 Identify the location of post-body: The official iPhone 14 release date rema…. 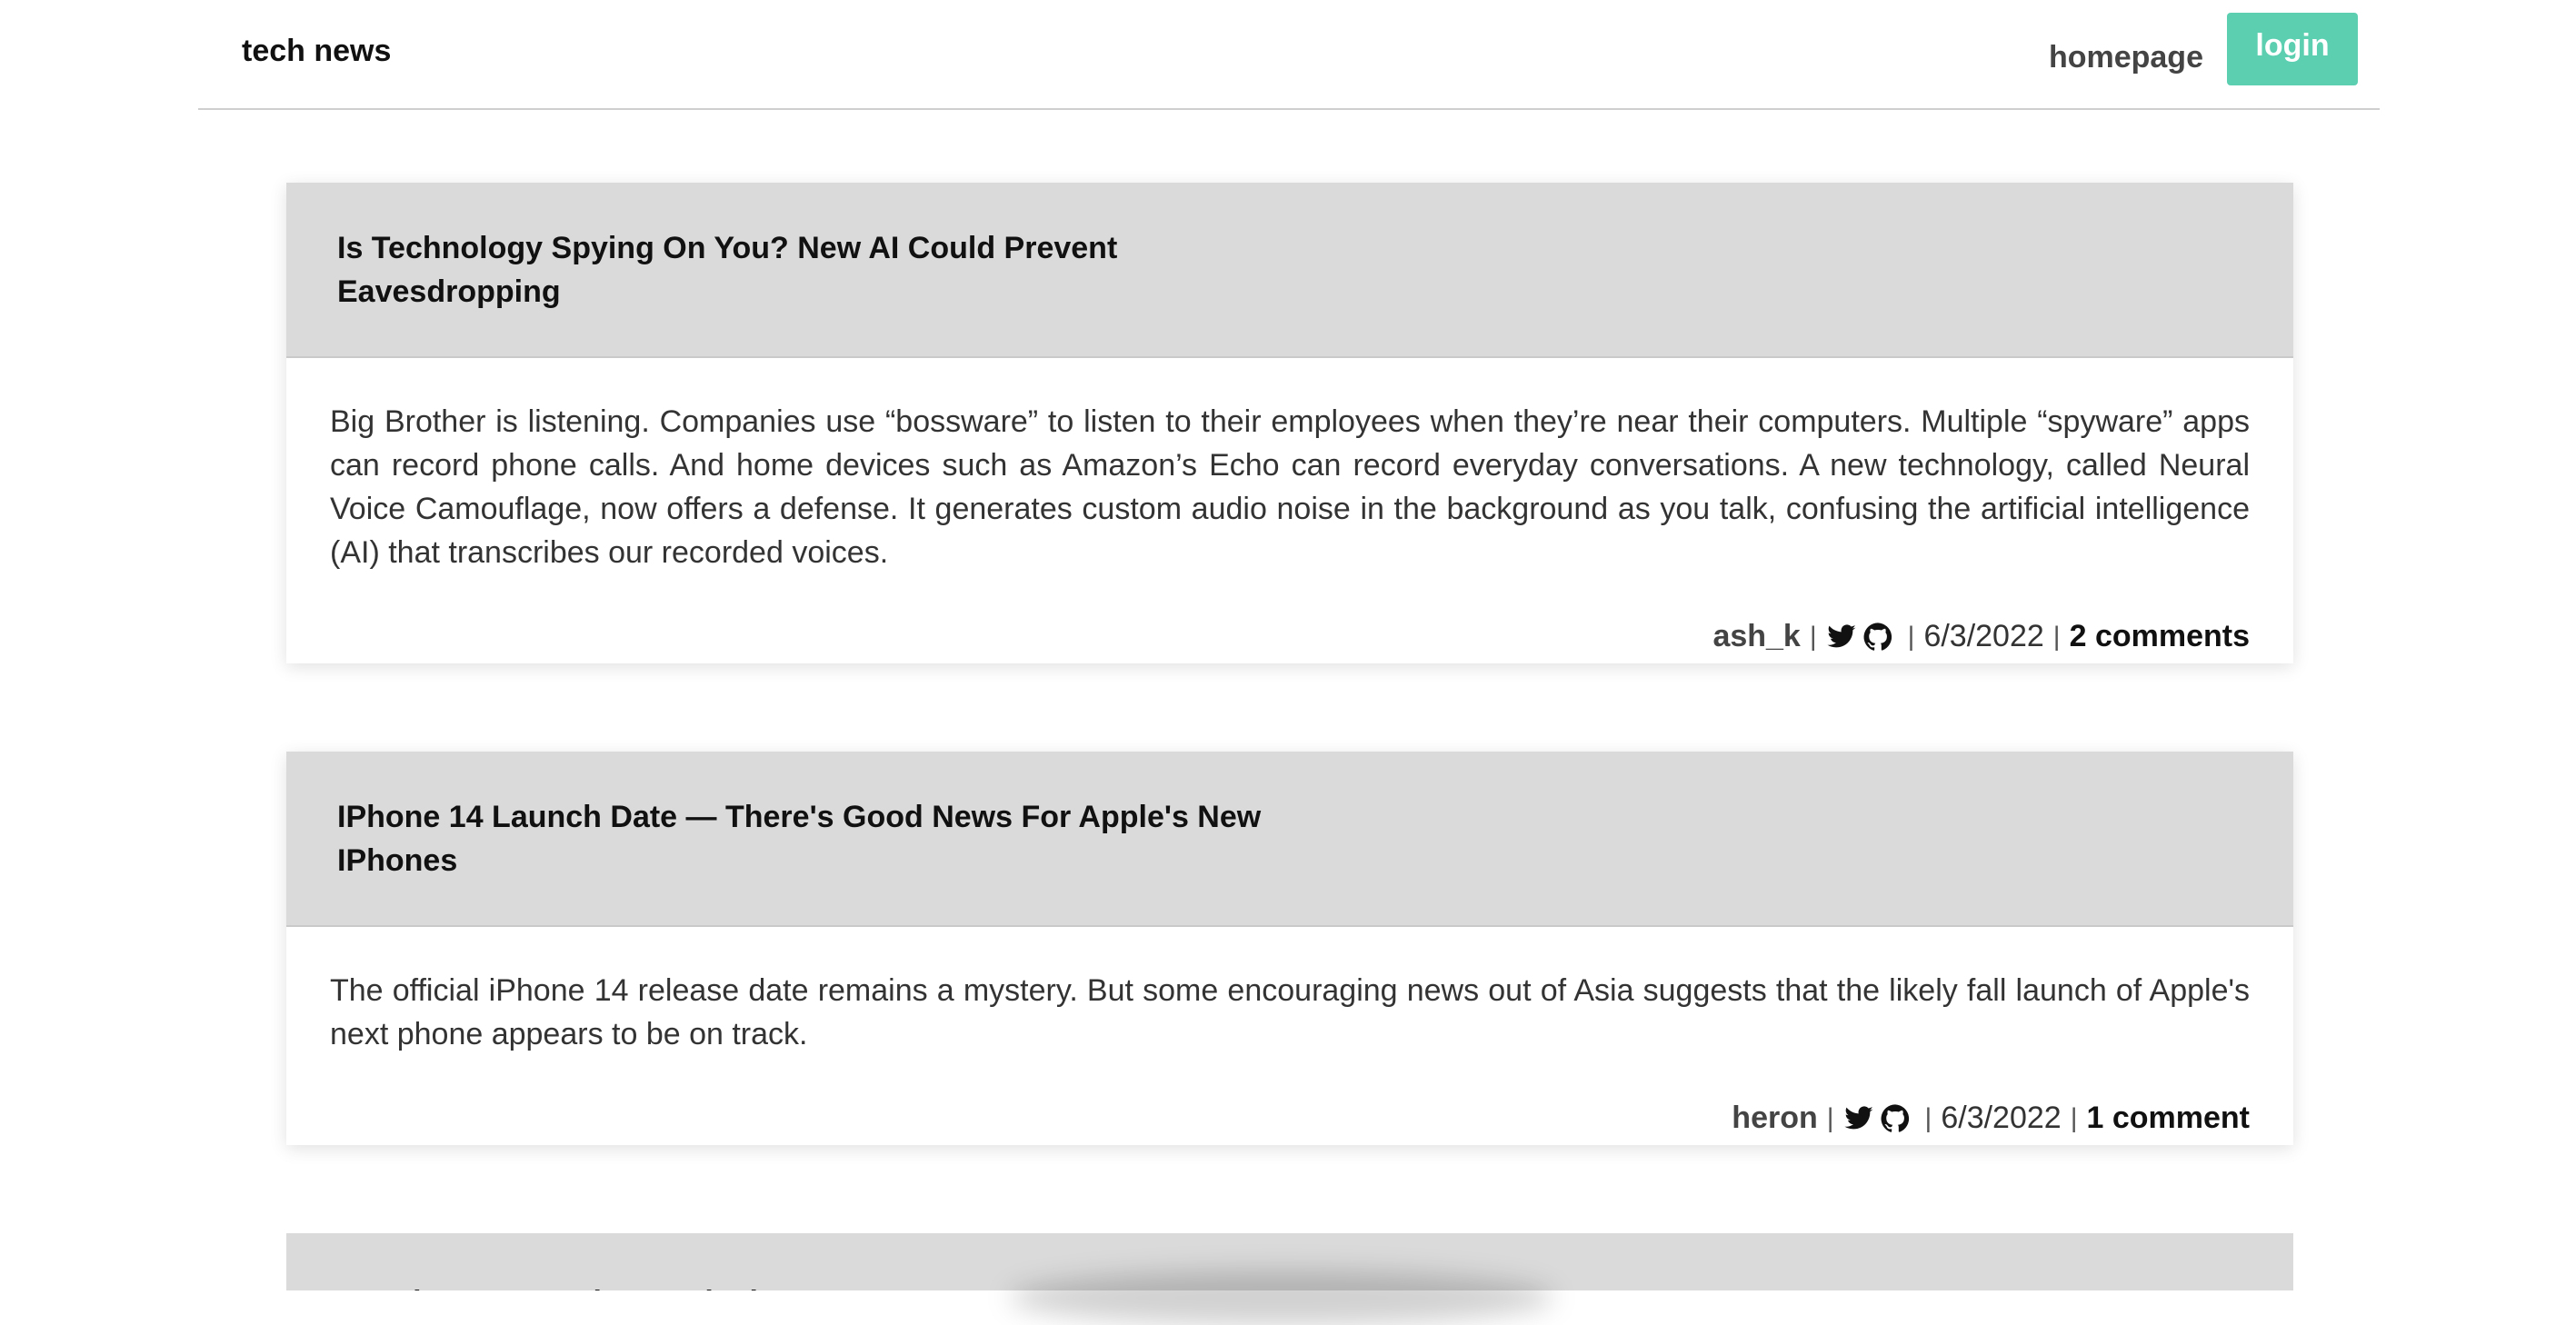
(1290, 1012).